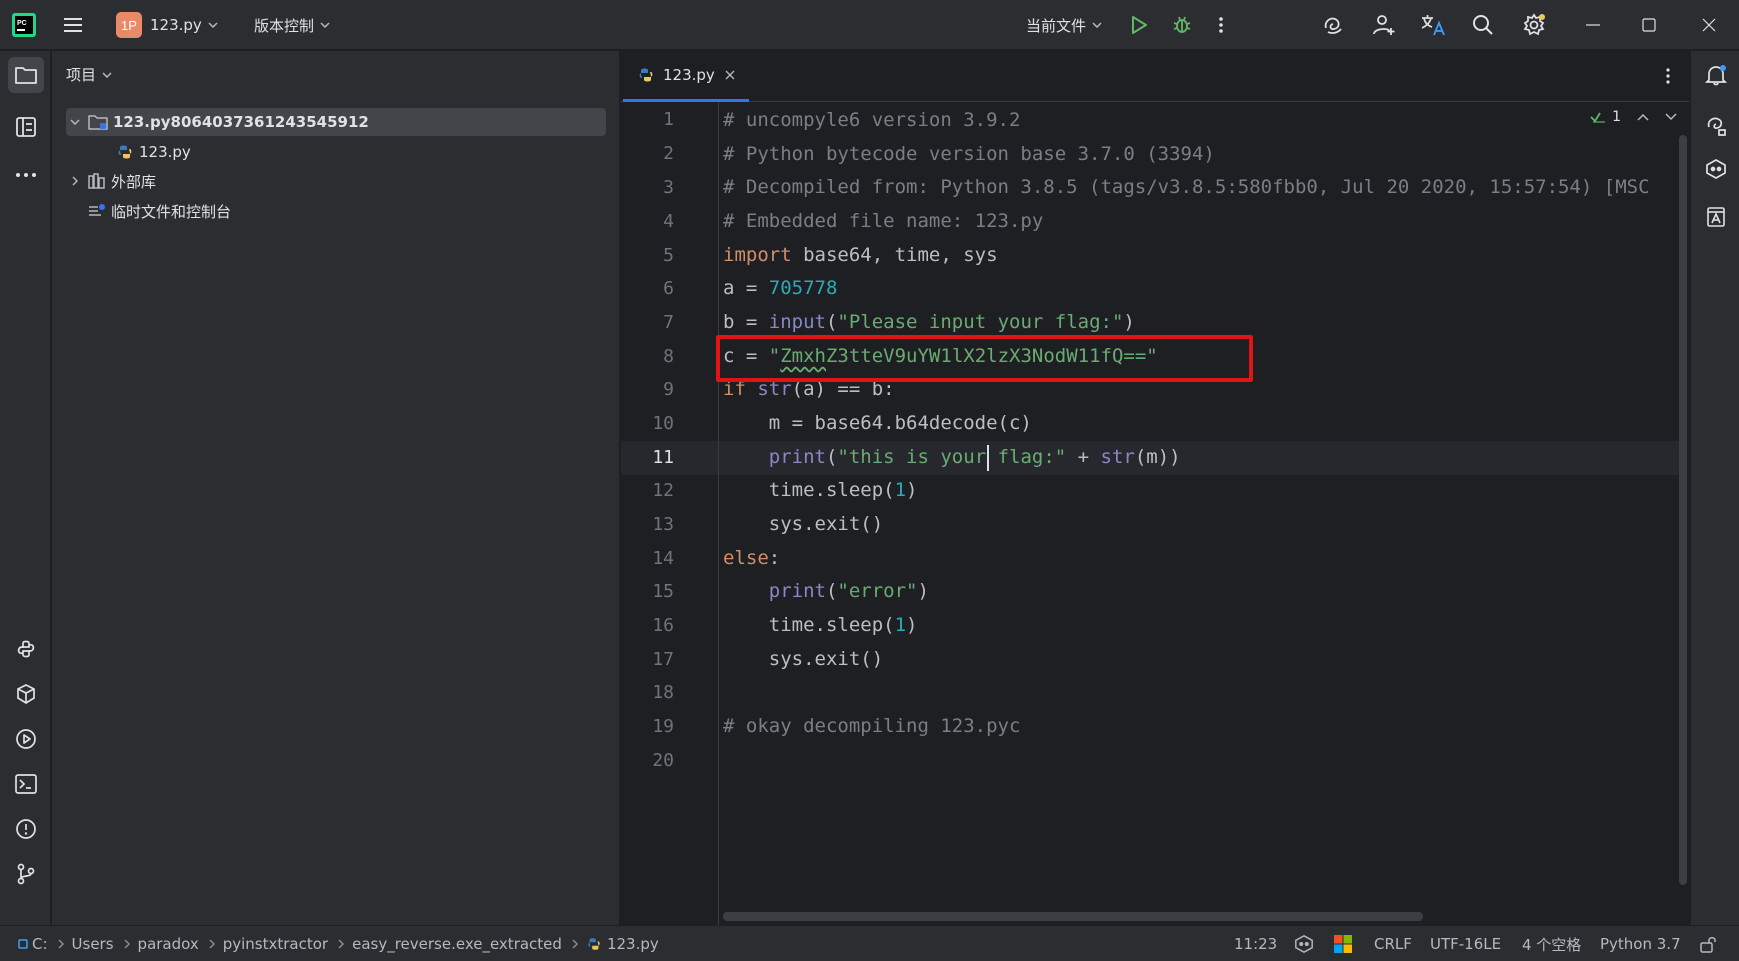 This screenshot has height=961, width=1739. Describe the element at coordinates (1304, 943) in the screenshot. I see `copilot-status-icon` at that location.